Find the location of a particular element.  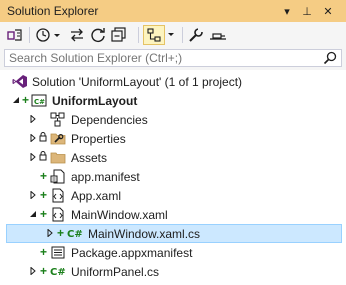

refresh-icon is located at coordinates (98, 35).